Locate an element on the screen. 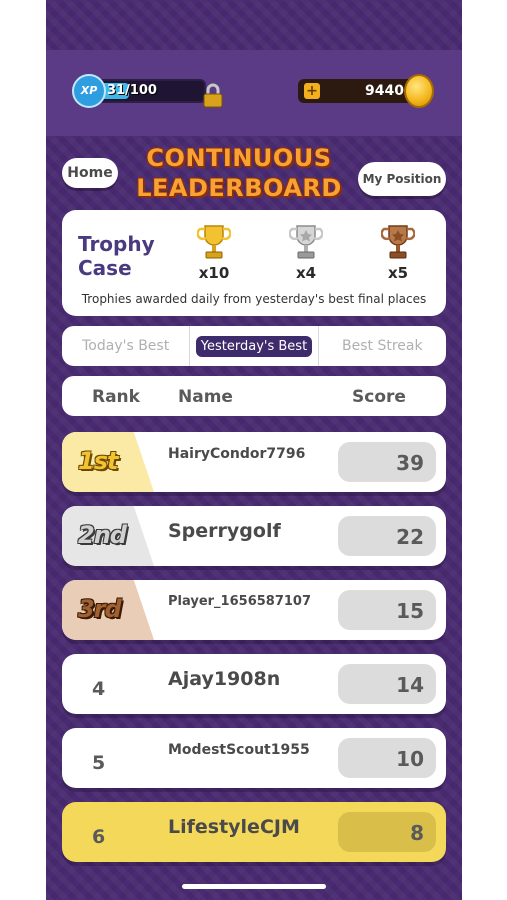  lock-icon is located at coordinates (213, 95).